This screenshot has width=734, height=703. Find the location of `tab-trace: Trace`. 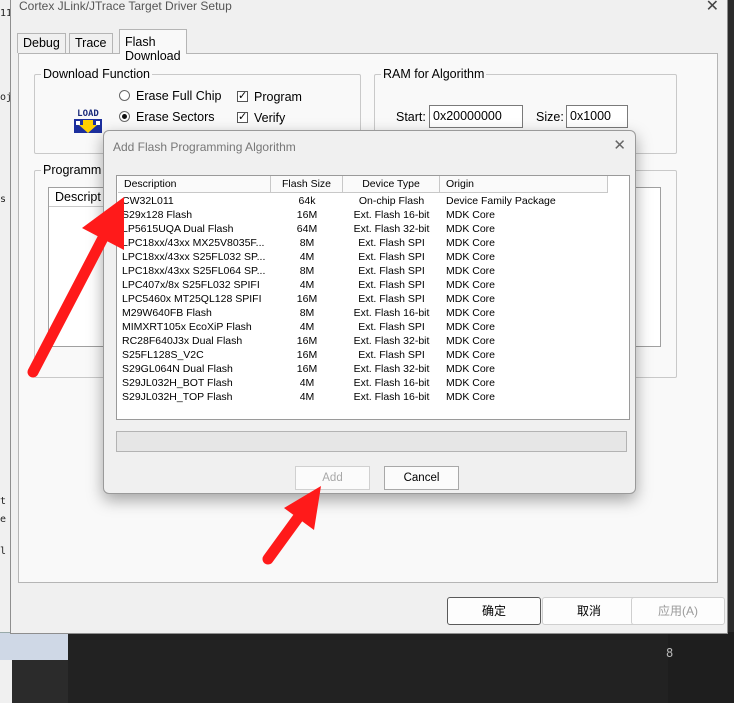

tab-trace: Trace is located at coordinates (91, 43).